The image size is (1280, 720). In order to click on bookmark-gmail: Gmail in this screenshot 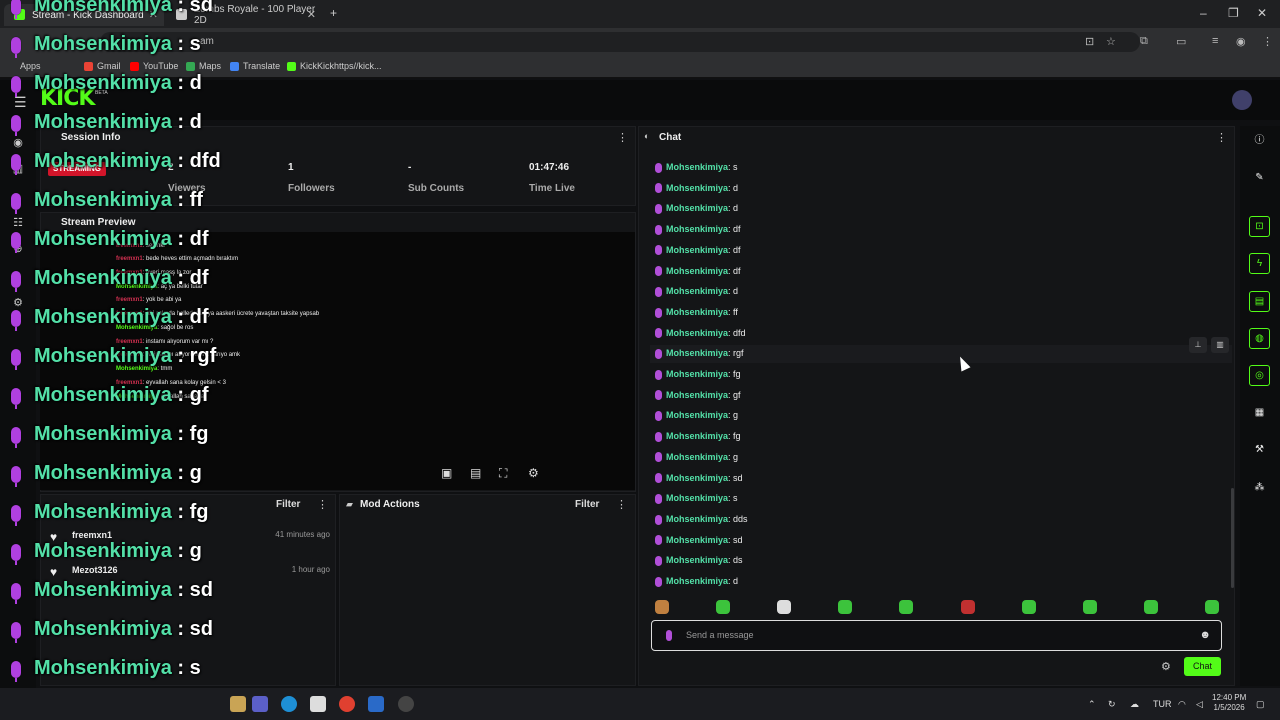, I will do `click(102, 66)`.